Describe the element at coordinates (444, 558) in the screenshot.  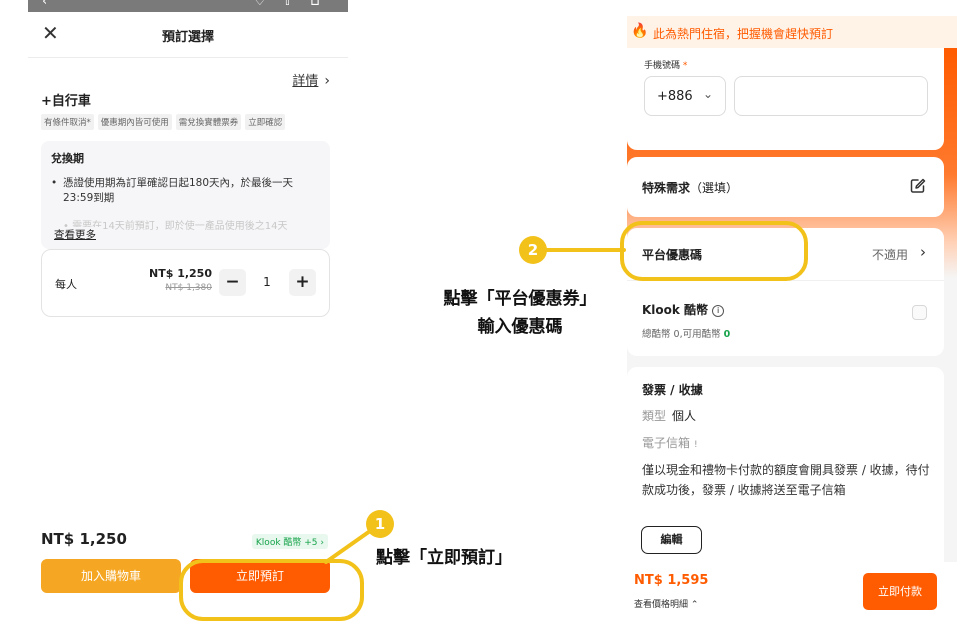
I see `step-1-instruction: 點擊「立即預訂」` at that location.